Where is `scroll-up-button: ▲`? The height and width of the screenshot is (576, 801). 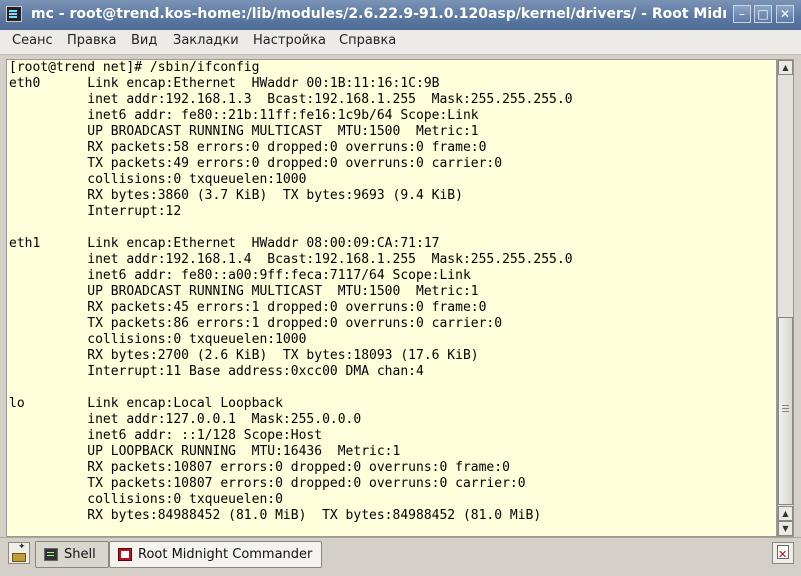
scroll-up-button: ▲ is located at coordinates (785, 67).